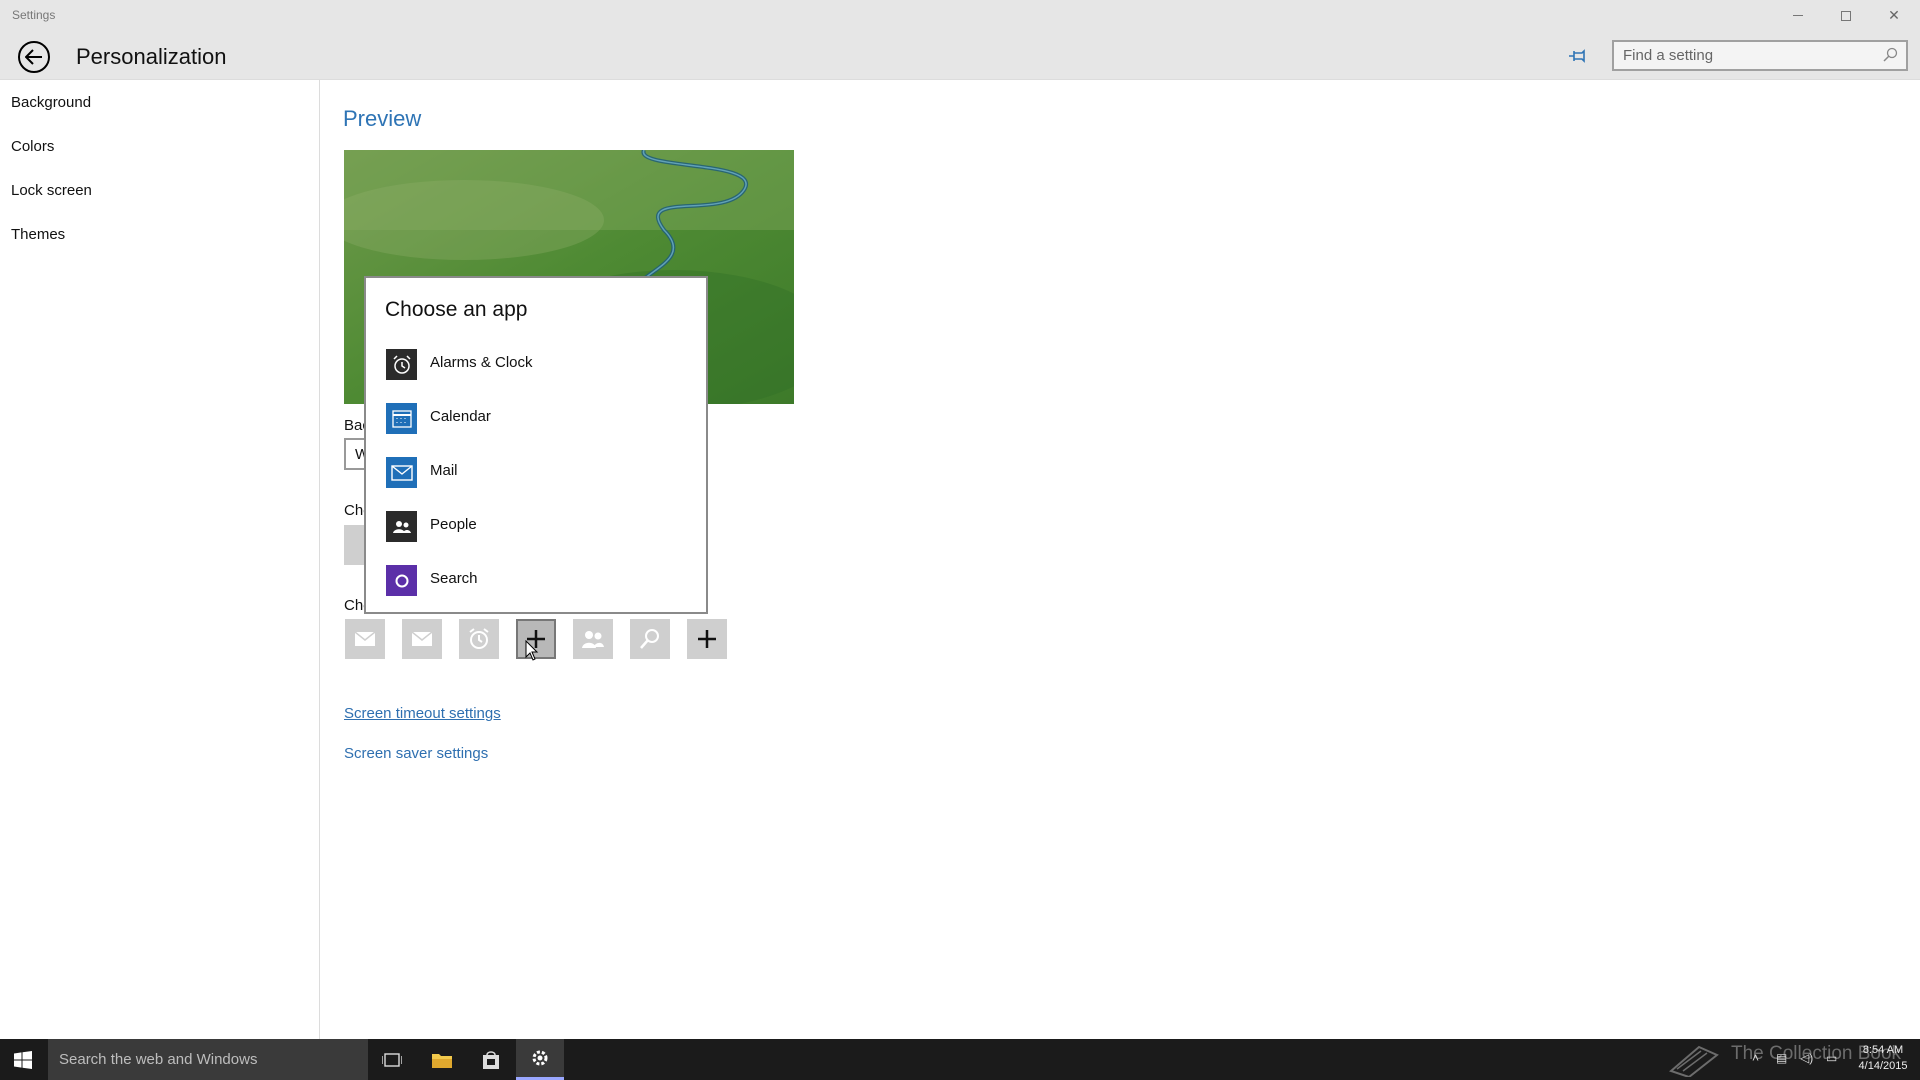  I want to click on quick-status-search, so click(650, 639).